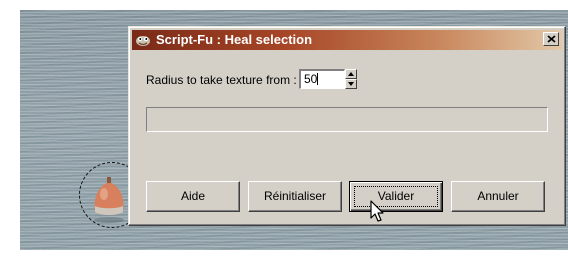  Describe the element at coordinates (143, 41) in the screenshot. I see `gimp-wilber-icon` at that location.